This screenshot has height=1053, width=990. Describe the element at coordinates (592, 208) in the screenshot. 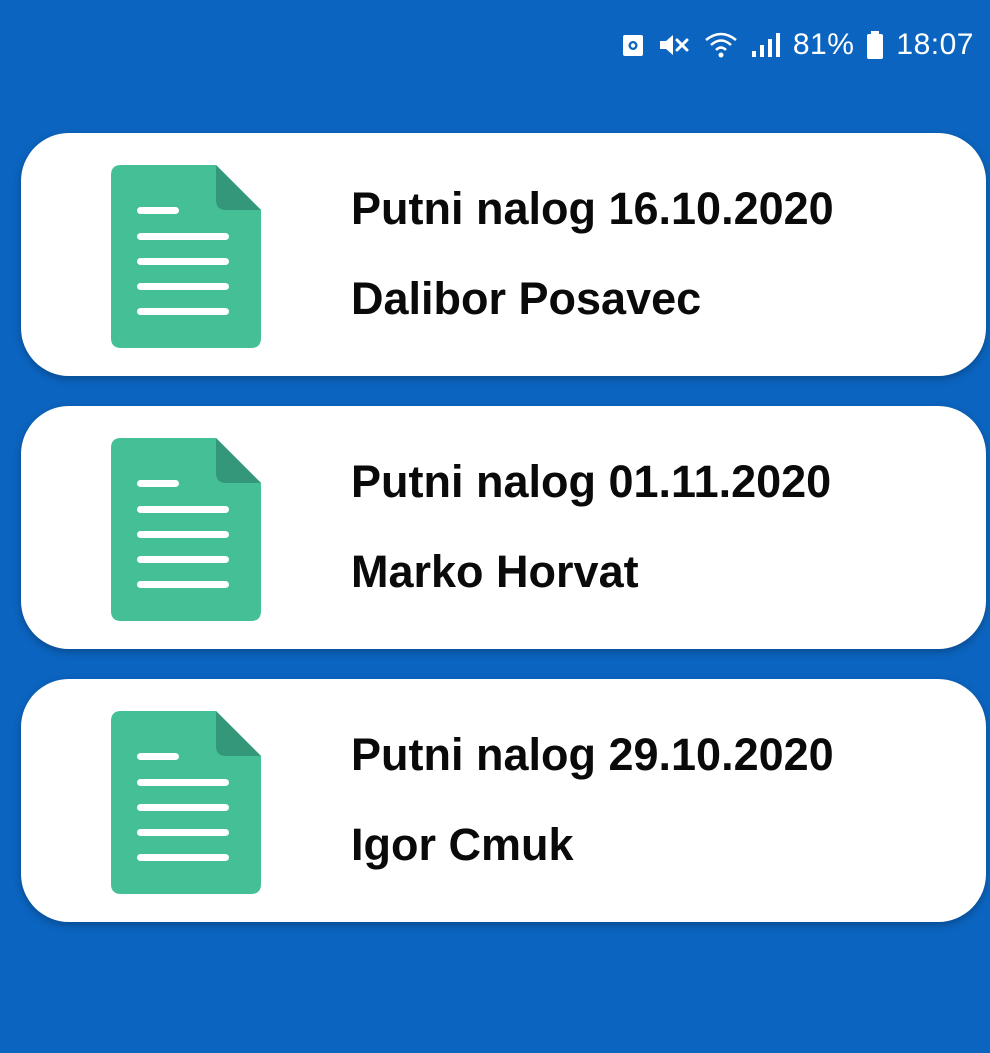

I see `order-title: Putni nalog 16.10.2020` at that location.